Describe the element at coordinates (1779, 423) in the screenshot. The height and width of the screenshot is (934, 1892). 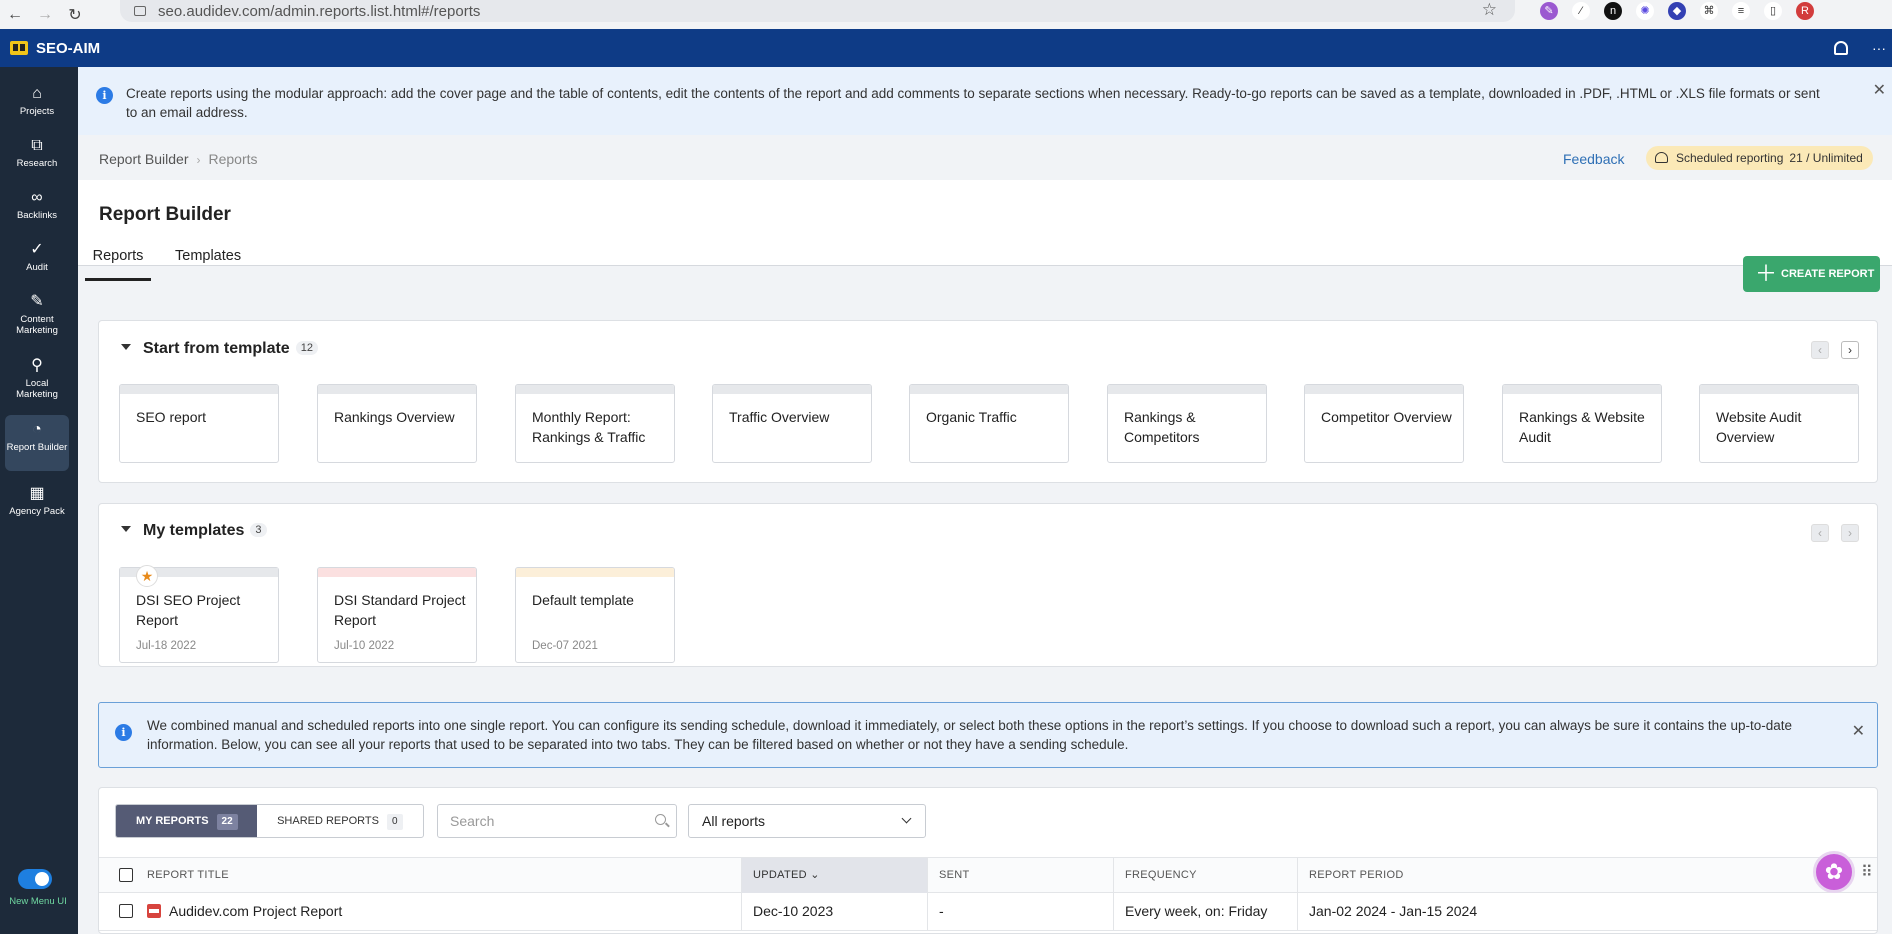
I see `template-card: Website Audit Overview` at that location.